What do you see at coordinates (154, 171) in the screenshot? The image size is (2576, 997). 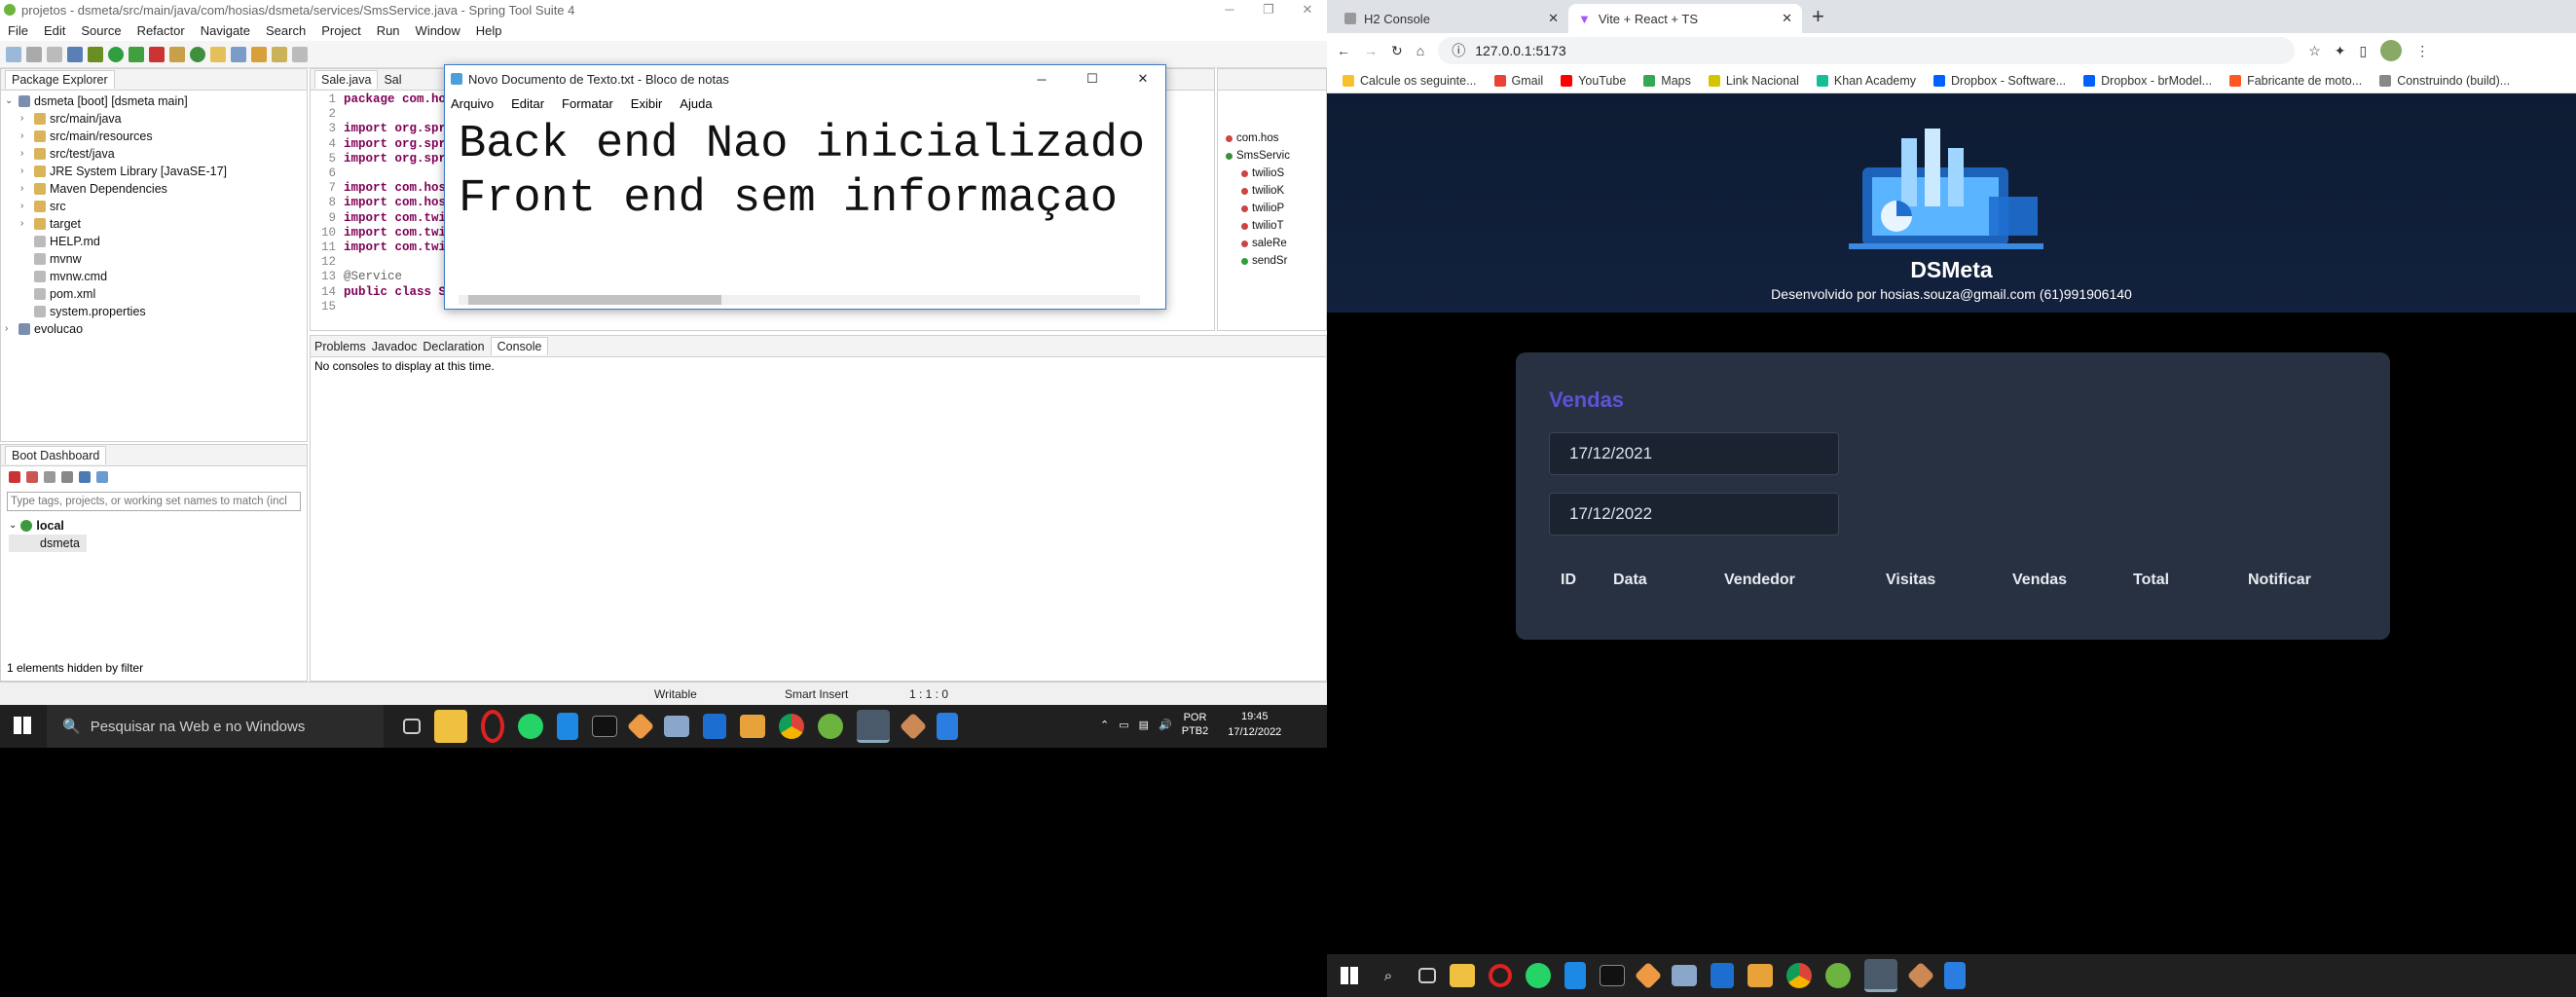 I see `package-tree-item: › JRE System Library [JavaSE-17]` at bounding box center [154, 171].